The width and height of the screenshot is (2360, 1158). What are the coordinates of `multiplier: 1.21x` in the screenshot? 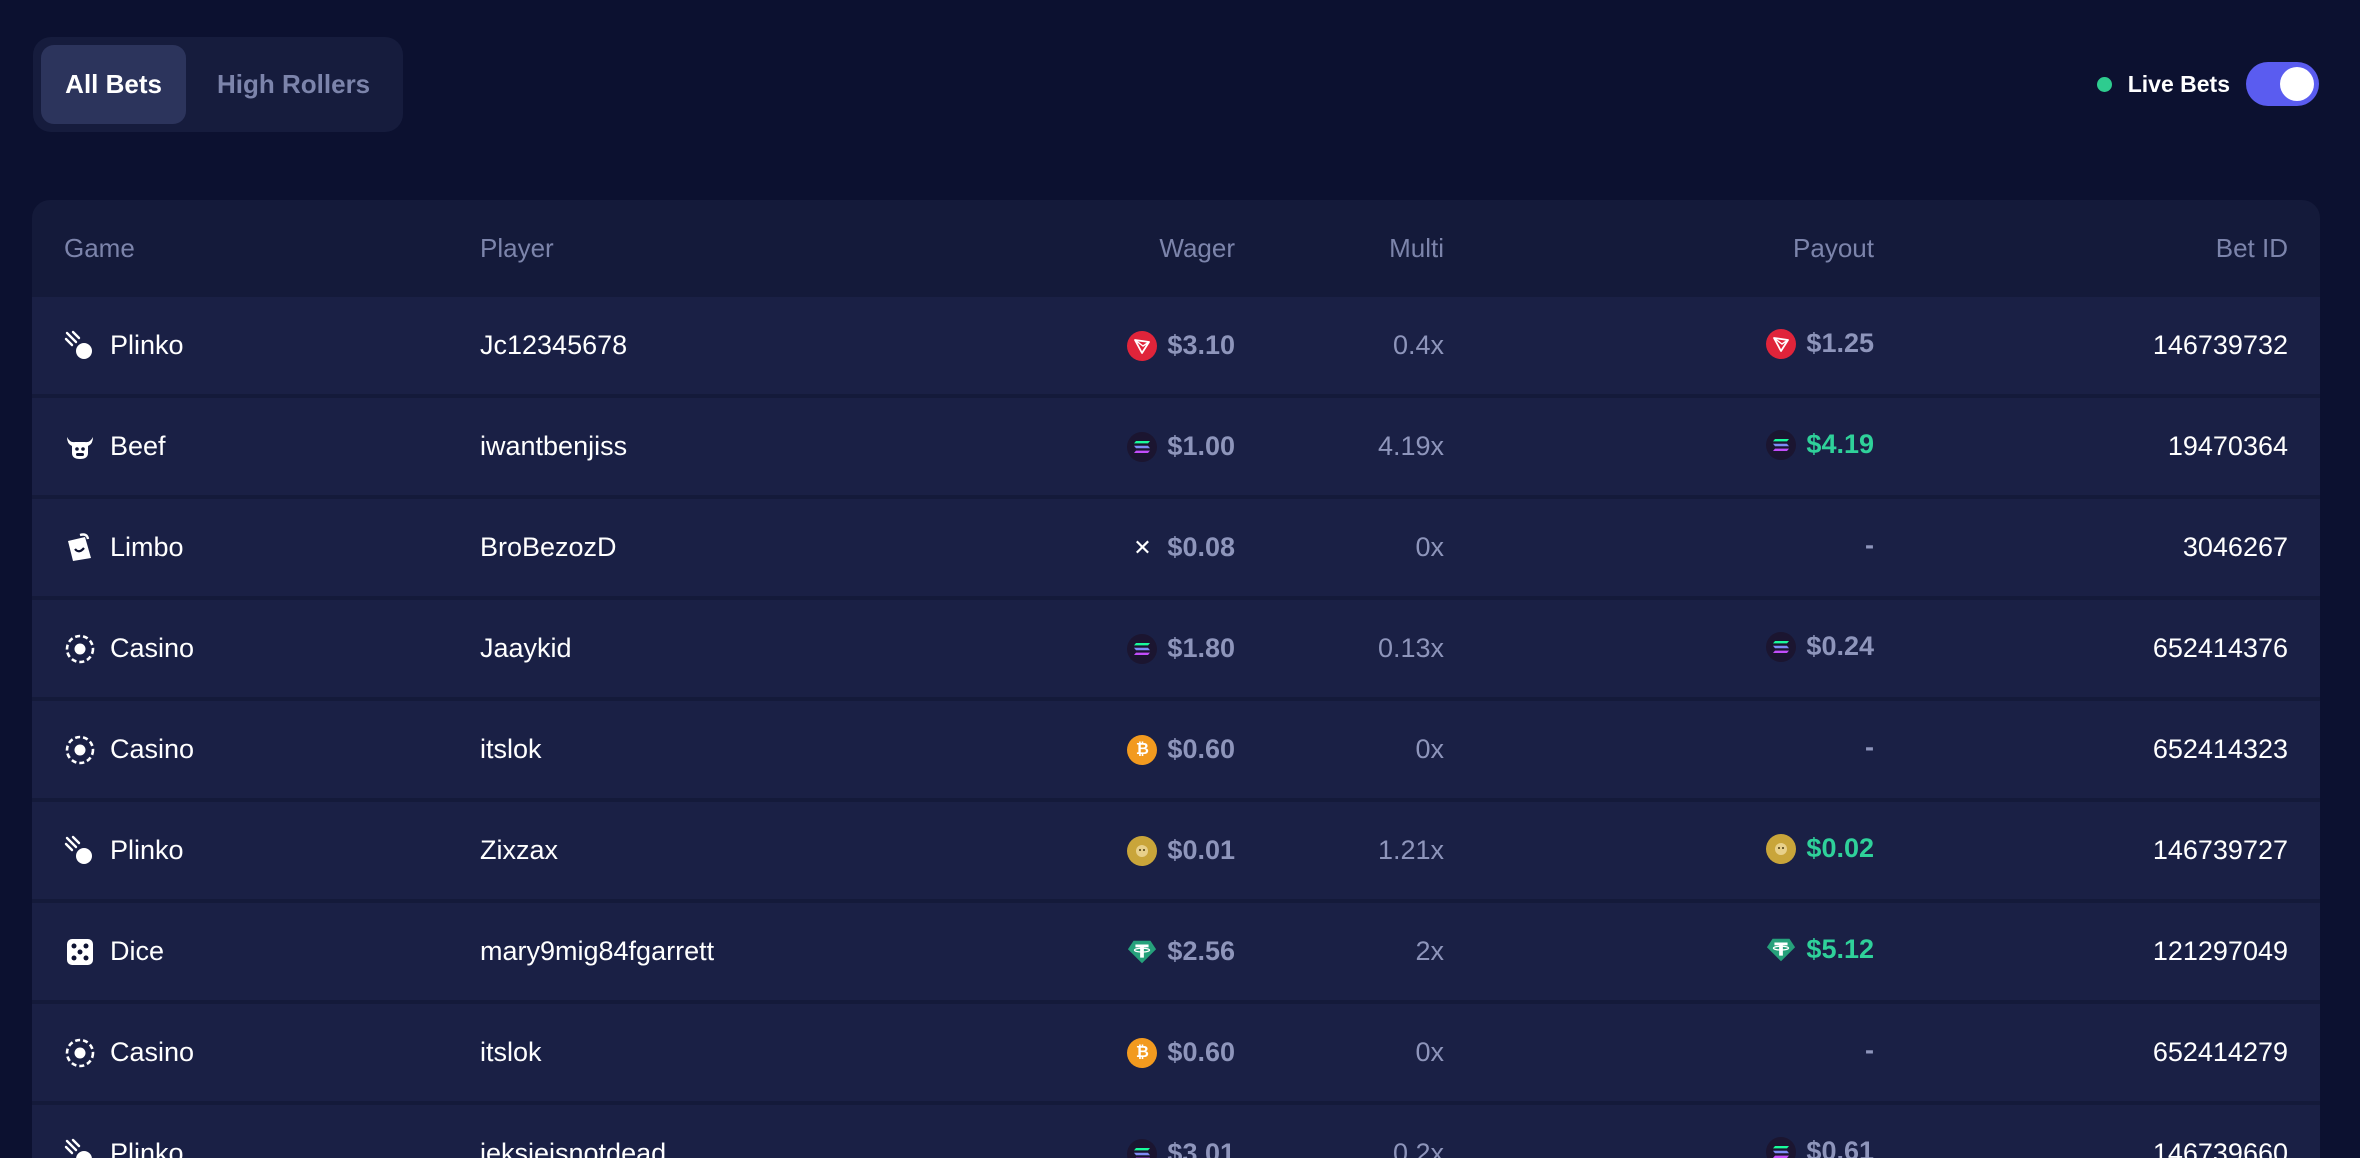 It's located at (1410, 850).